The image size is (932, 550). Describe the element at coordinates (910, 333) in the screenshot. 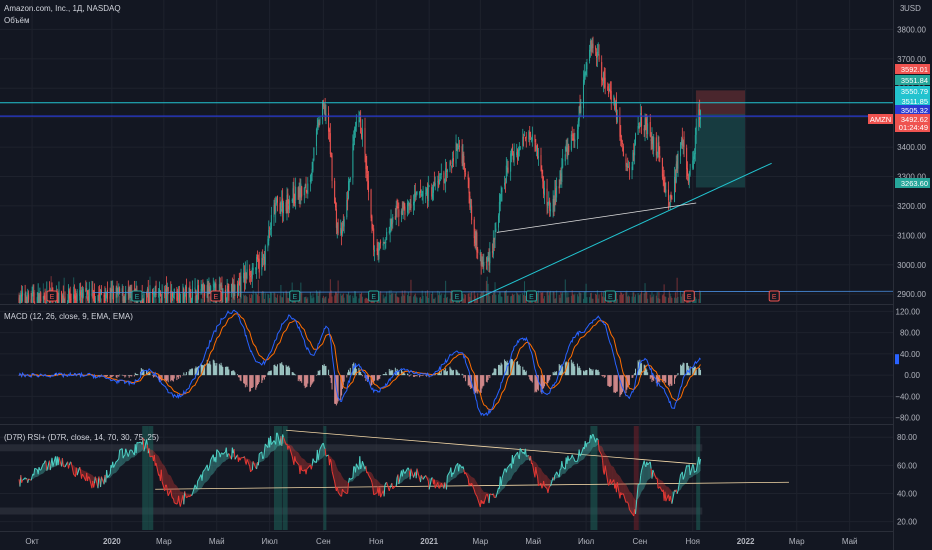

I see `macd-tick-label: 80.00` at that location.